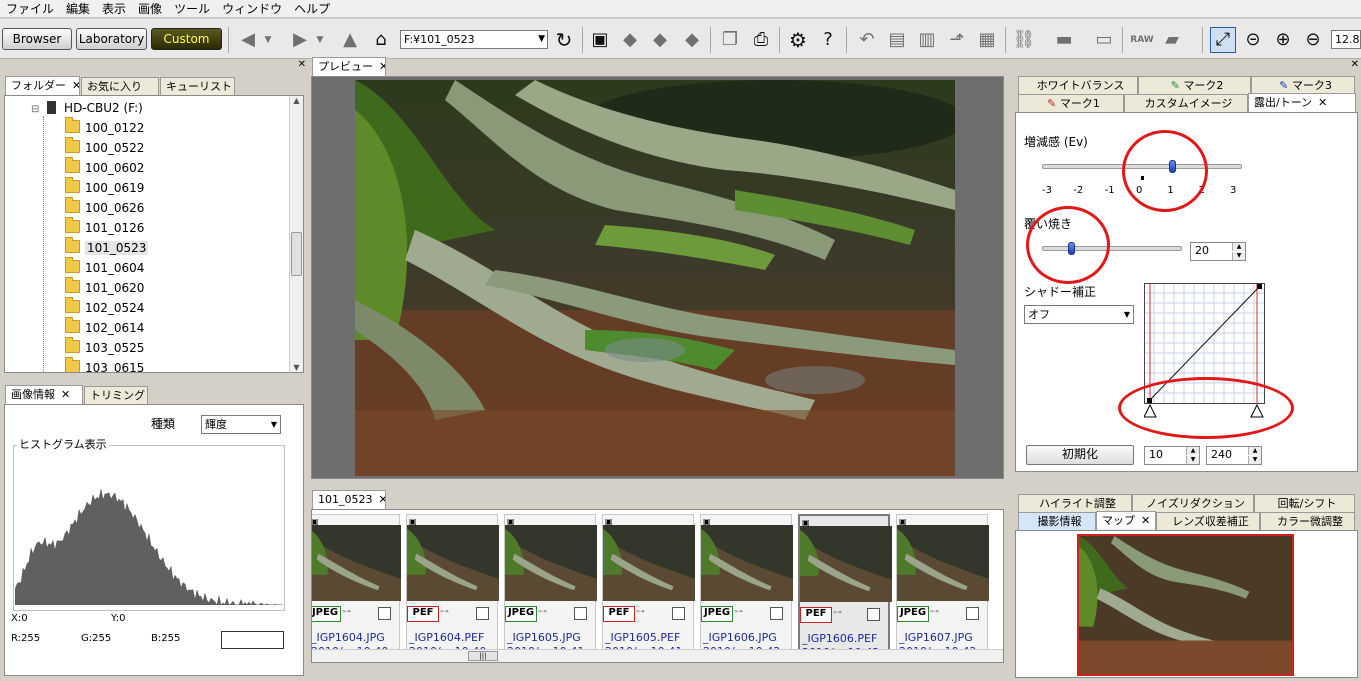 The width and height of the screenshot is (1361, 681). Describe the element at coordinates (296, 254) in the screenshot. I see `scroll-thumb` at that location.